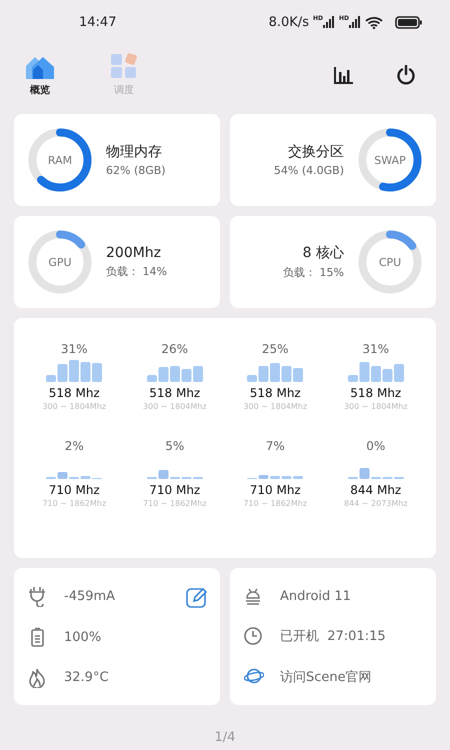  Describe the element at coordinates (316, 152) in the screenshot. I see `gauge-title: 交换分区` at that location.